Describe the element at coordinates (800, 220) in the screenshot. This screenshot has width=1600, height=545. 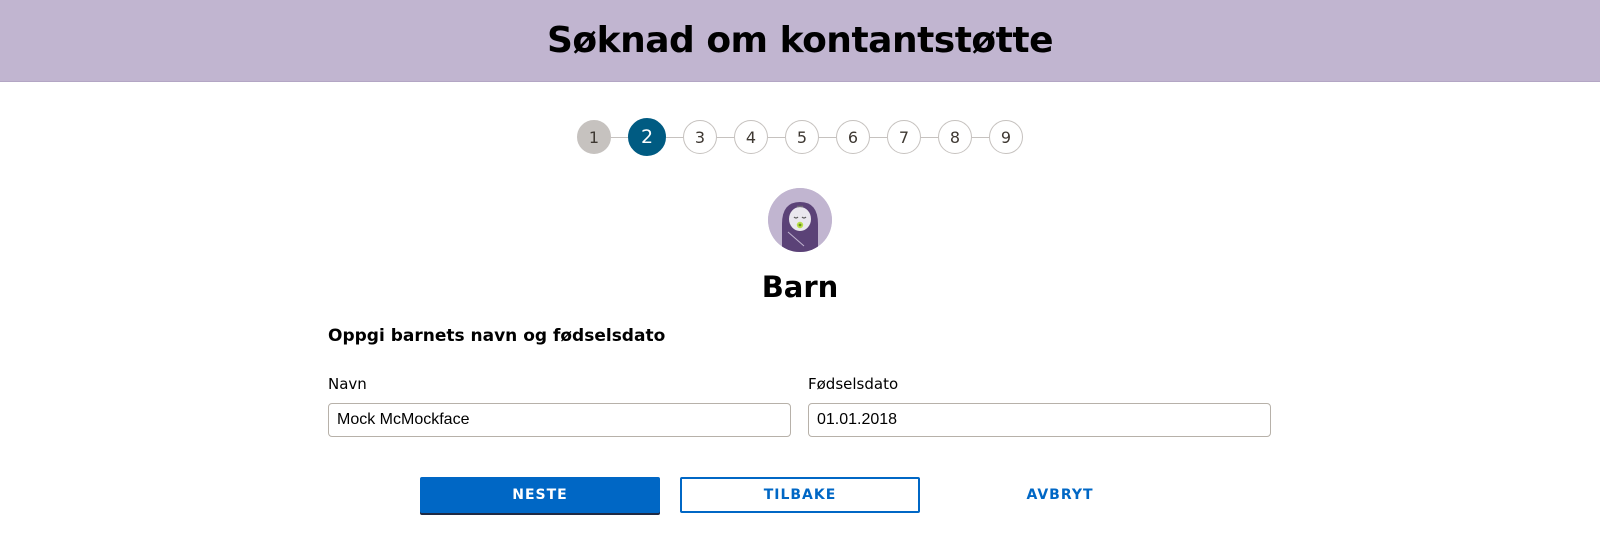
I see `baby-icon` at that location.